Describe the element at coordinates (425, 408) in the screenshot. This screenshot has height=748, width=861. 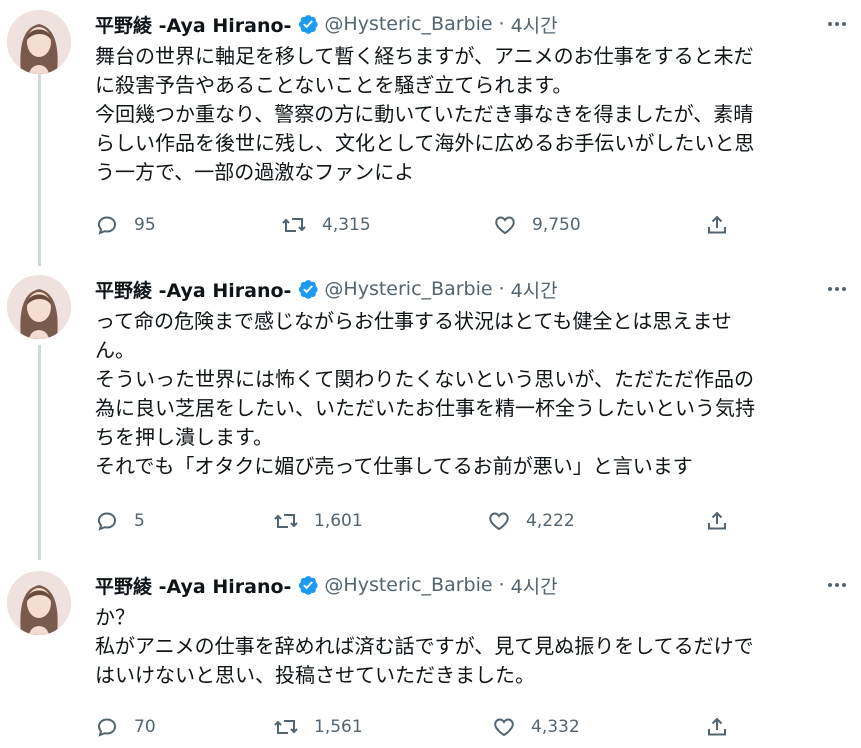
I see `tweet-text-line: 為に良い芝居をしたい、いただいたお仕事を精一杯全うしたいという気持` at that location.